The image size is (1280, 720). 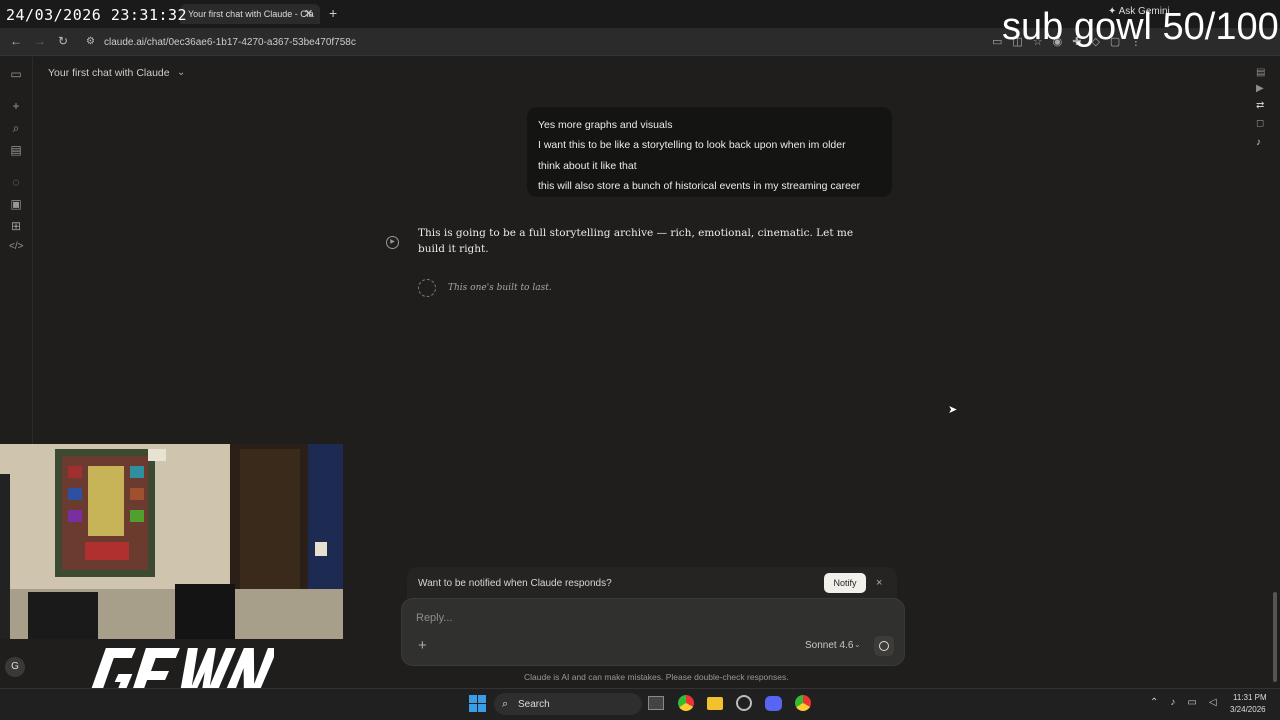 I want to click on app-icon, so click(x=744, y=703).